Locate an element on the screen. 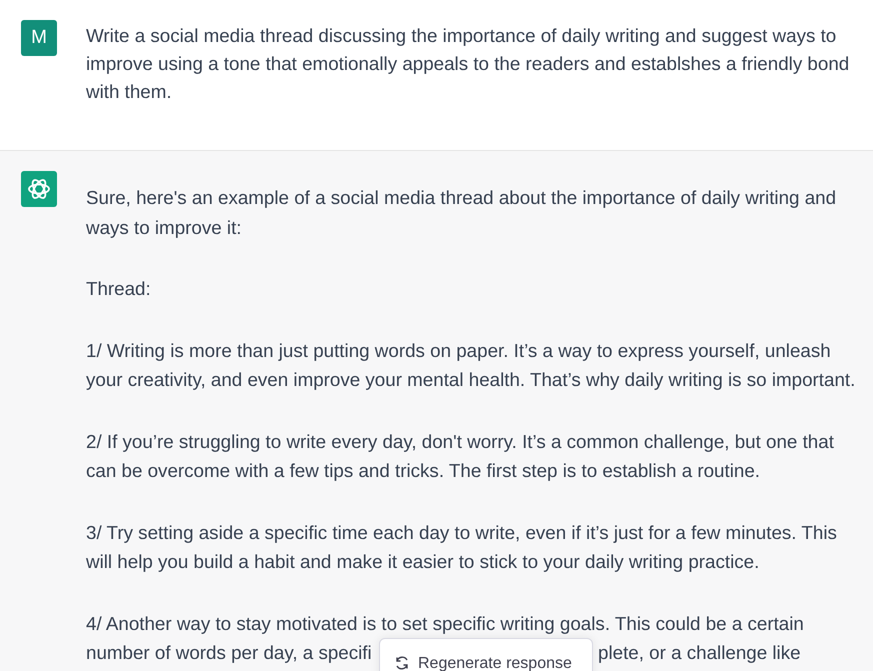 The height and width of the screenshot is (671, 873). message-paragraph: 3/ Try setting aside a specific time each day to write, even if it’s just for a few minutes. This will help you build a habit and make it easier to stick to your daily writing practice. is located at coordinates (462, 547).